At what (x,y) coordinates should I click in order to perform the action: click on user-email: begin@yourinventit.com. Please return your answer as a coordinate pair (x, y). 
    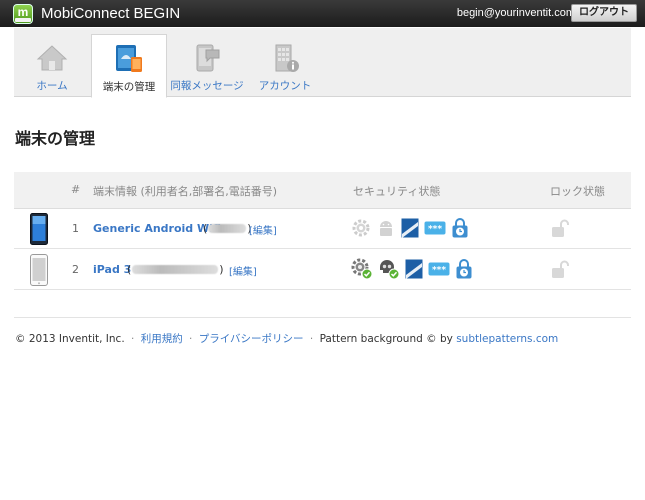
    Looking at the image, I should click on (515, 13).